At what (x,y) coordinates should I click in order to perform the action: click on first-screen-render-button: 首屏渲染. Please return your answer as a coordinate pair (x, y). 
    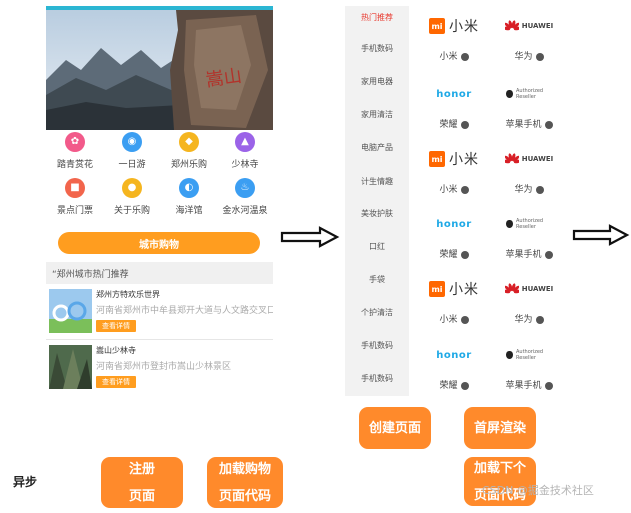
    Looking at the image, I should click on (500, 428).